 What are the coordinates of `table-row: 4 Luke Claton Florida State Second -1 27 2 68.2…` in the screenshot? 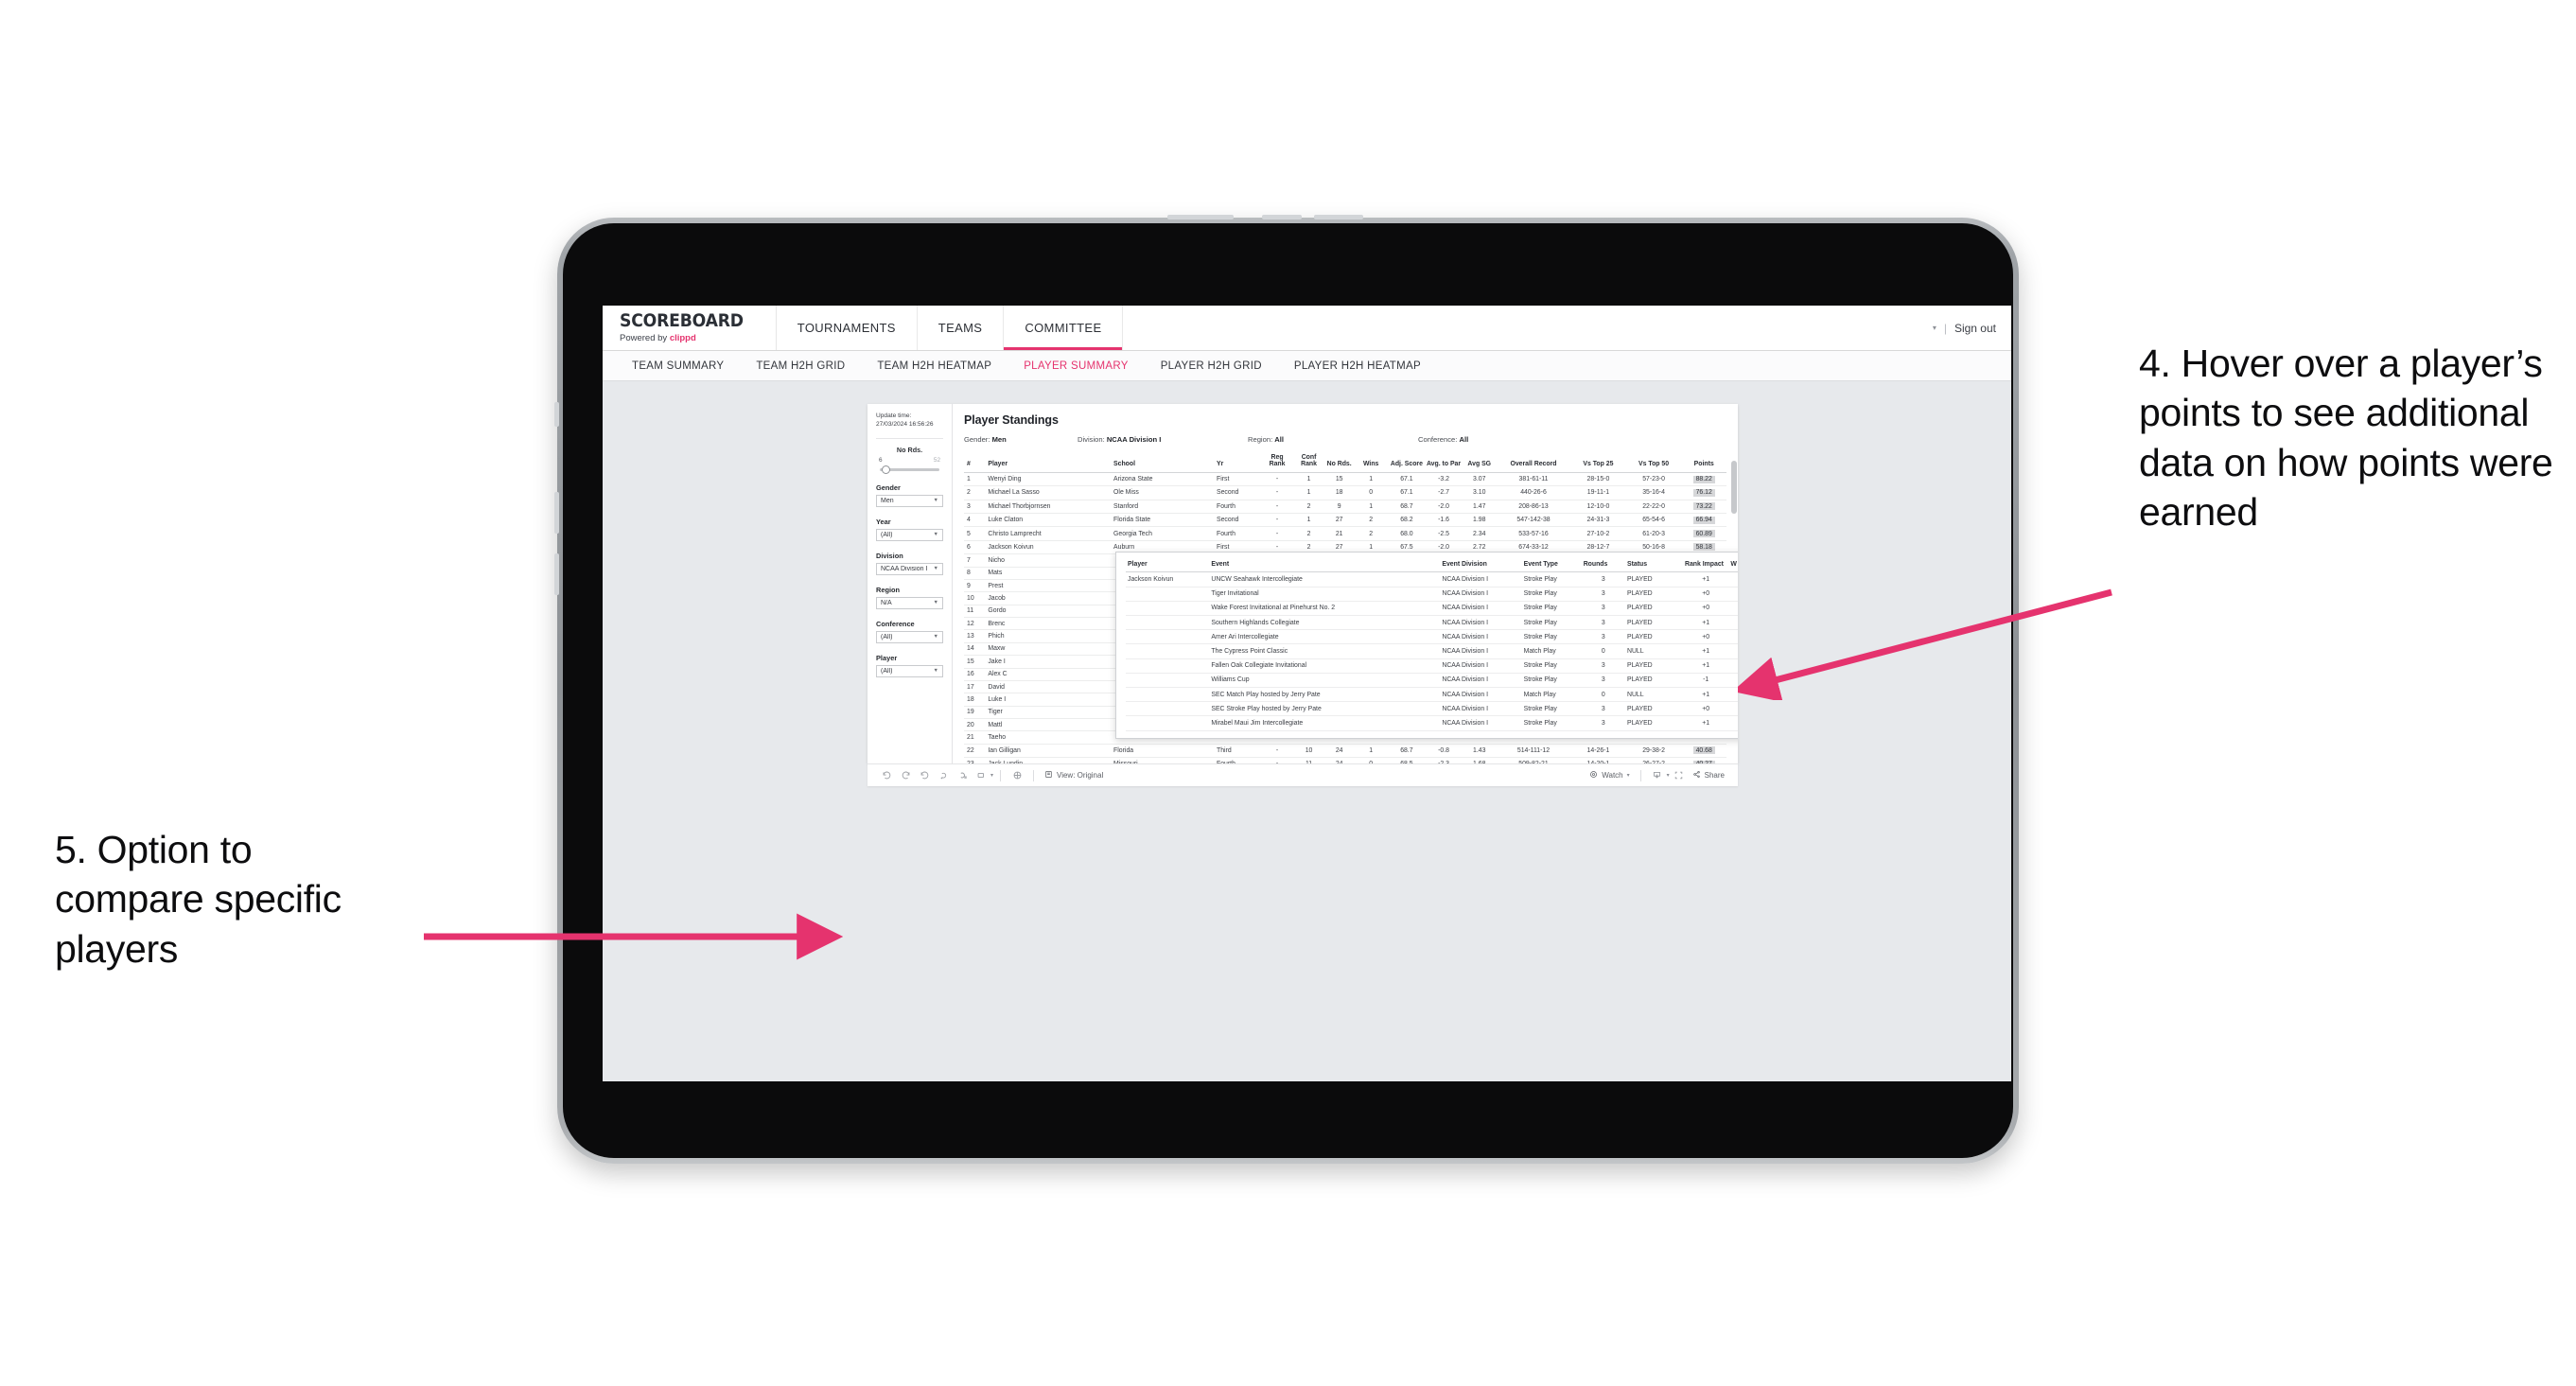 It's located at (1345, 520).